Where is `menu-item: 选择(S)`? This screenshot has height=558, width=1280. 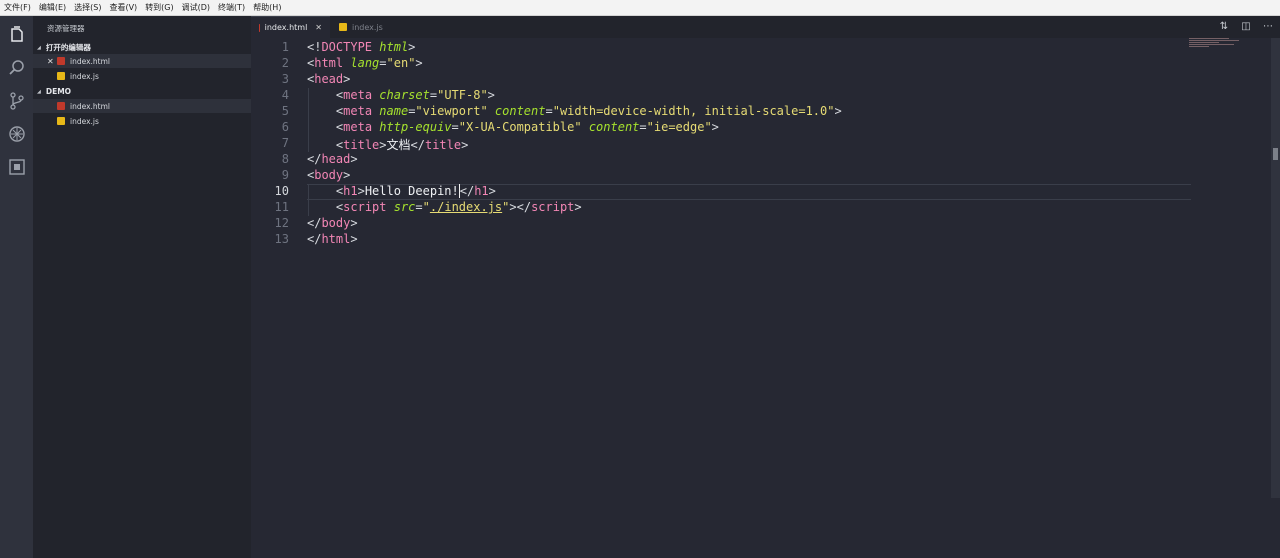 menu-item: 选择(S) is located at coordinates (87, 7).